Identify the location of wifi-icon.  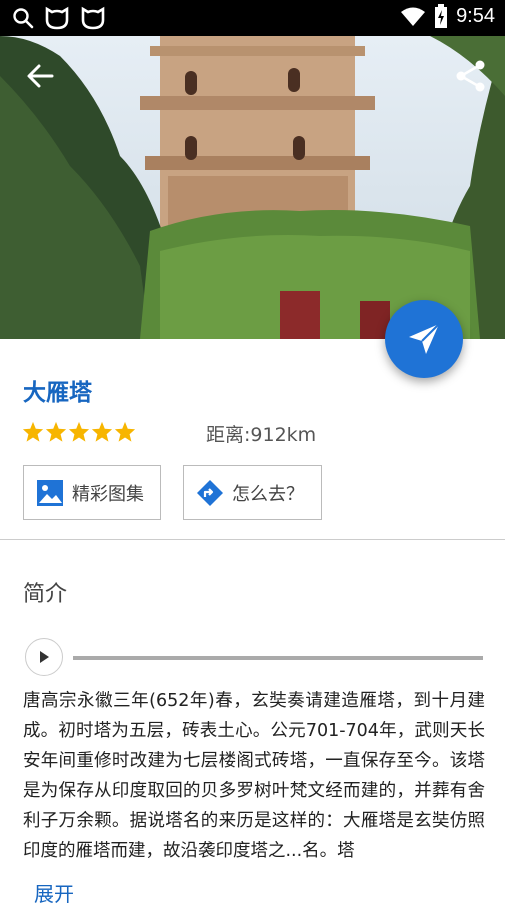
(413, 16).